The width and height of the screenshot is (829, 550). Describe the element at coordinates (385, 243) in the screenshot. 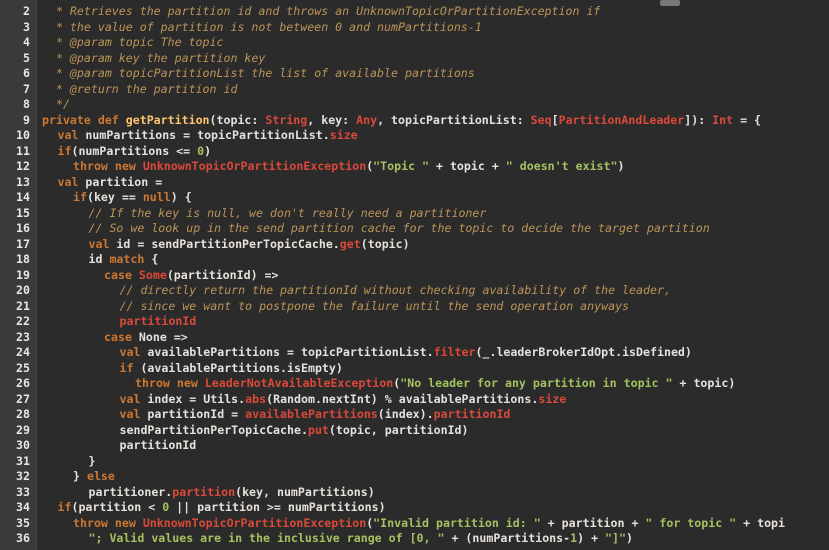

I see `code-token: (topic)` at that location.